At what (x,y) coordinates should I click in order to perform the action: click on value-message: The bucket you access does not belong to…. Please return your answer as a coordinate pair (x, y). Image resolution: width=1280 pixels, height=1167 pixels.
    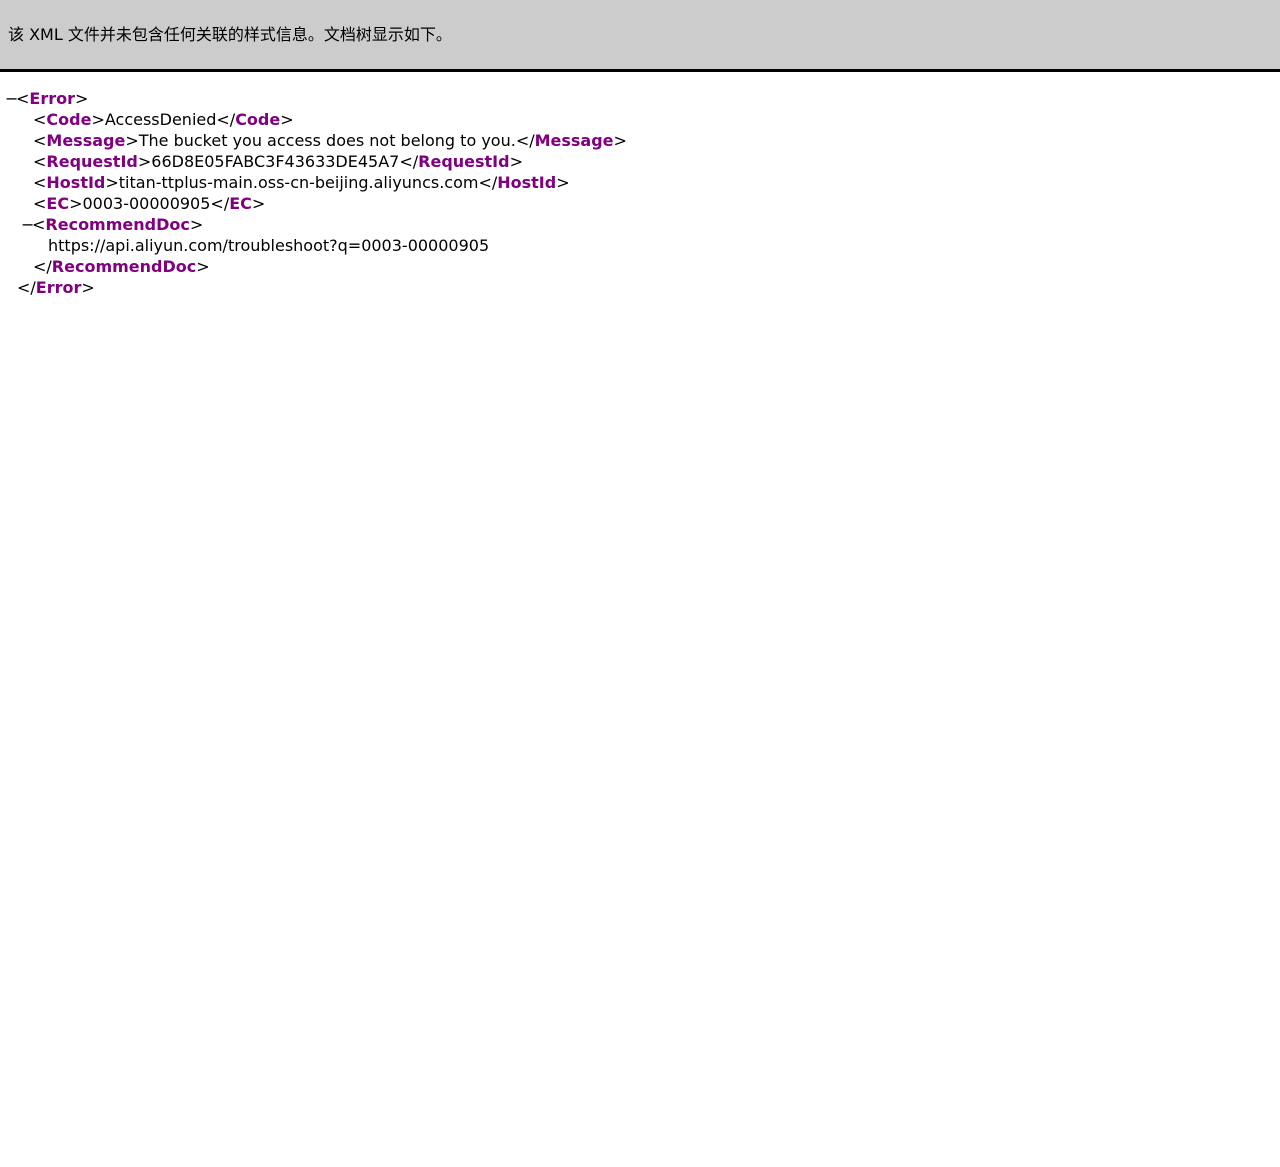
    Looking at the image, I should click on (327, 140).